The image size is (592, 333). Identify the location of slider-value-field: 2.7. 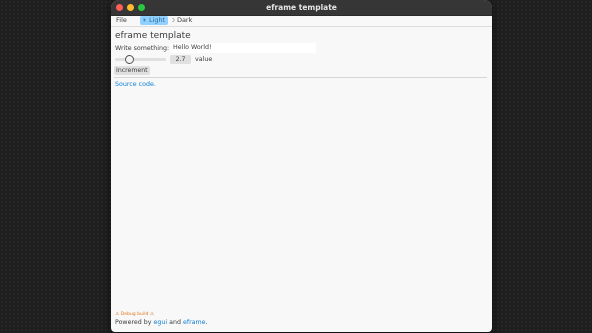
(180, 59).